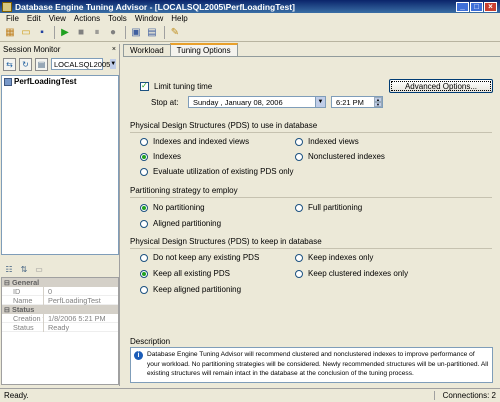  Describe the element at coordinates (10, 33) in the screenshot. I see `new-session-icon: ▦` at that location.